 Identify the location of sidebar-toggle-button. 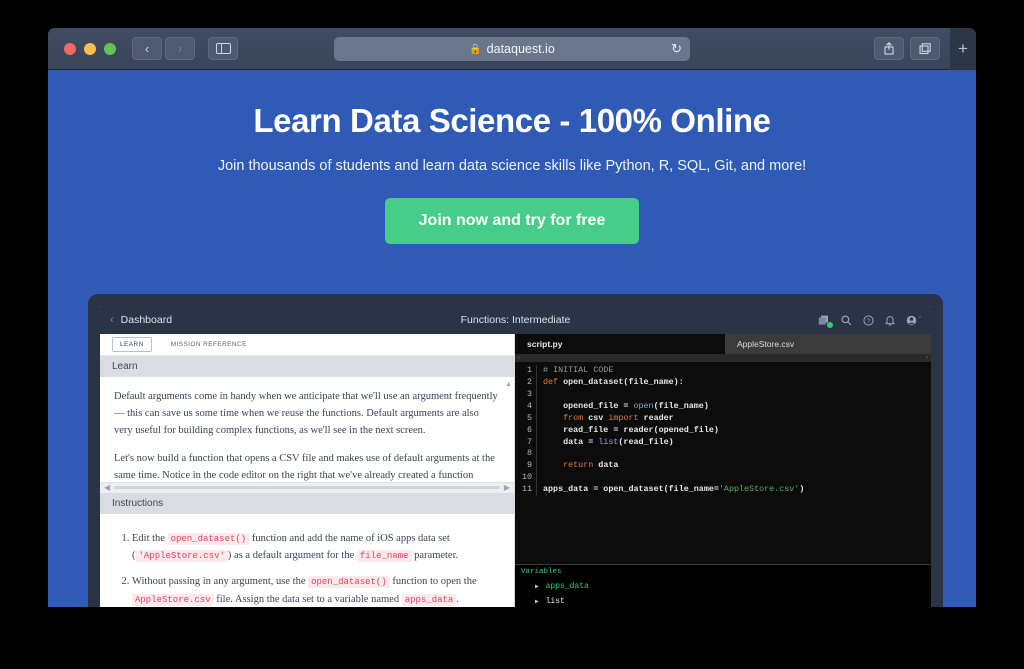
(223, 48).